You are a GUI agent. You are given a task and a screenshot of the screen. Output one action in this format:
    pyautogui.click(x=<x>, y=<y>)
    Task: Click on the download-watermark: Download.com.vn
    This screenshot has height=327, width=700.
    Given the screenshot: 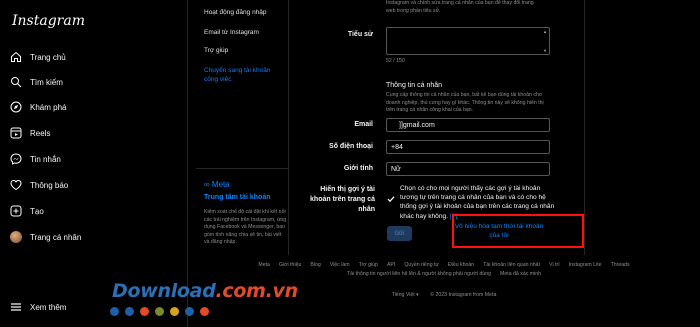 What is the action you would take?
    pyautogui.click(x=205, y=291)
    